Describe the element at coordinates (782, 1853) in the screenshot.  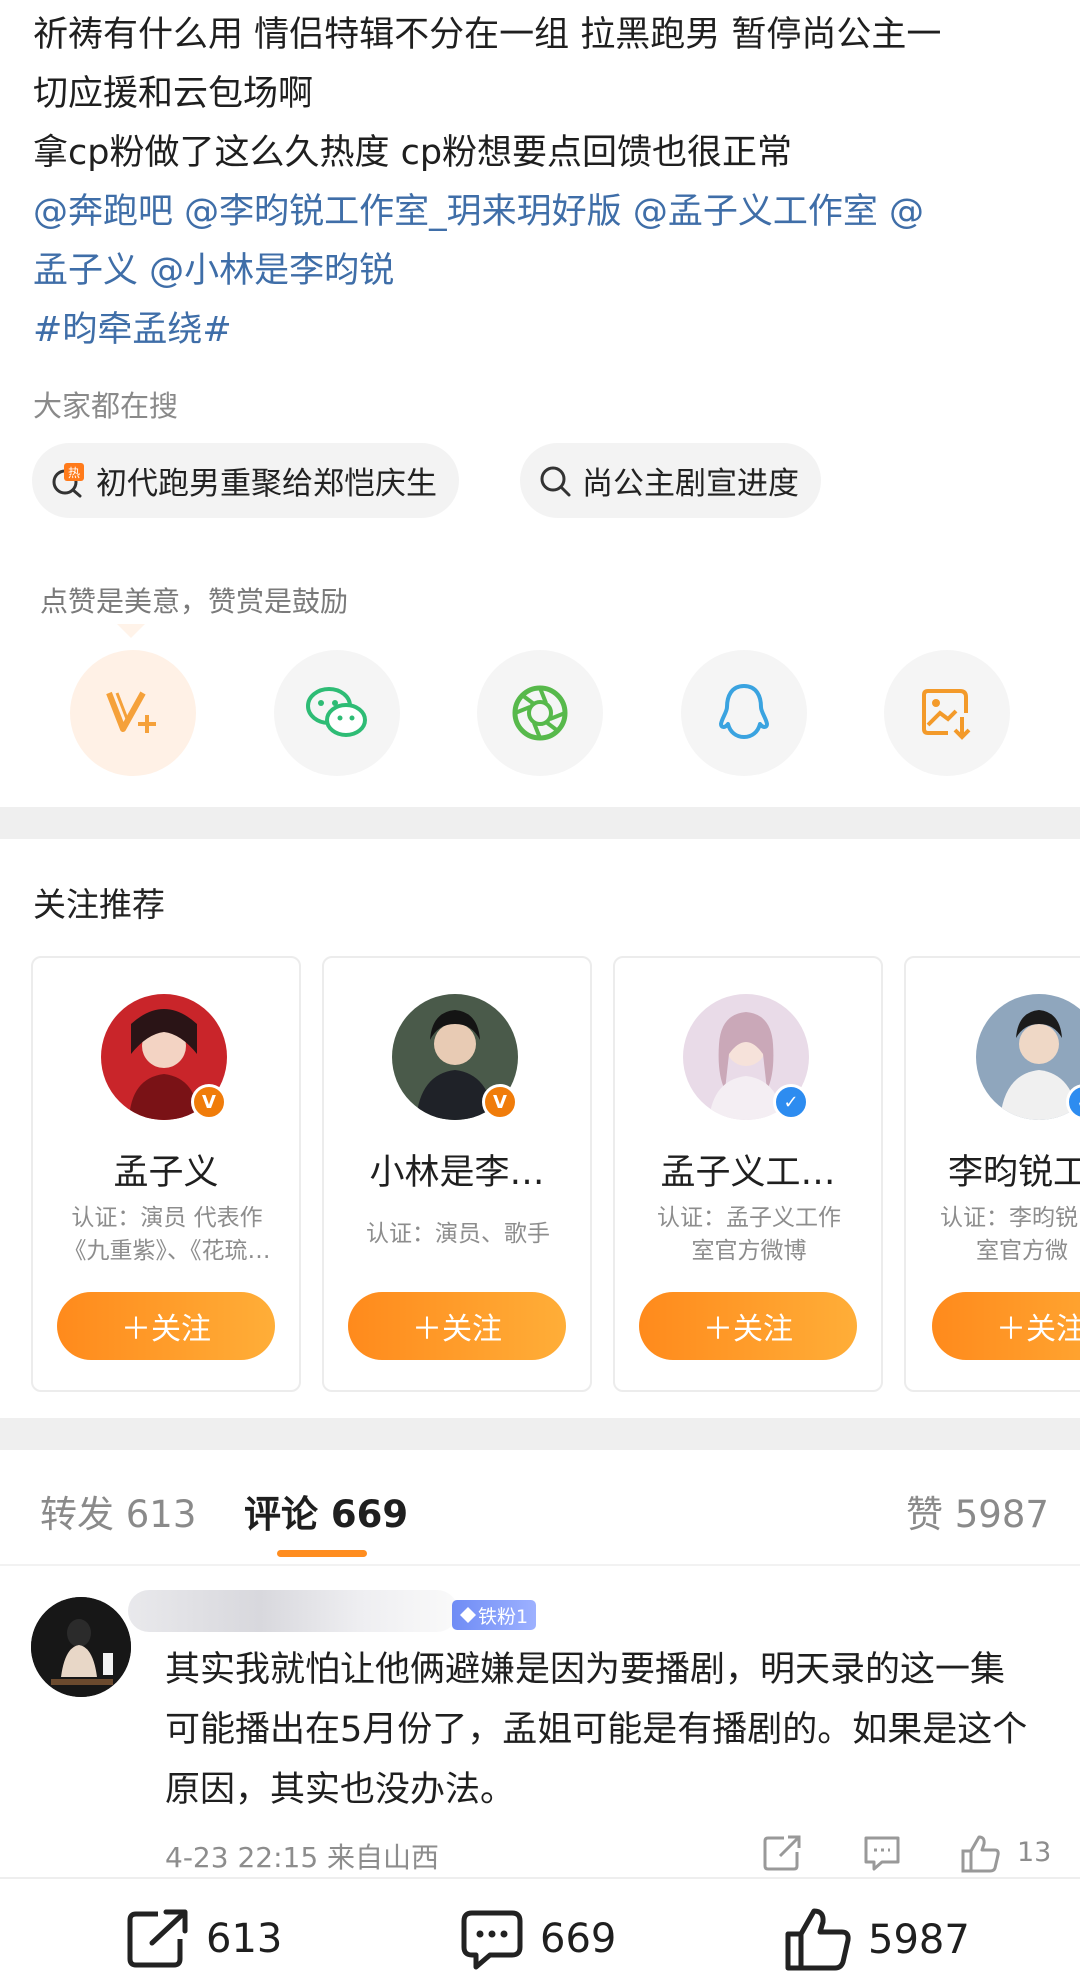
I see `comment-repost-icon` at that location.